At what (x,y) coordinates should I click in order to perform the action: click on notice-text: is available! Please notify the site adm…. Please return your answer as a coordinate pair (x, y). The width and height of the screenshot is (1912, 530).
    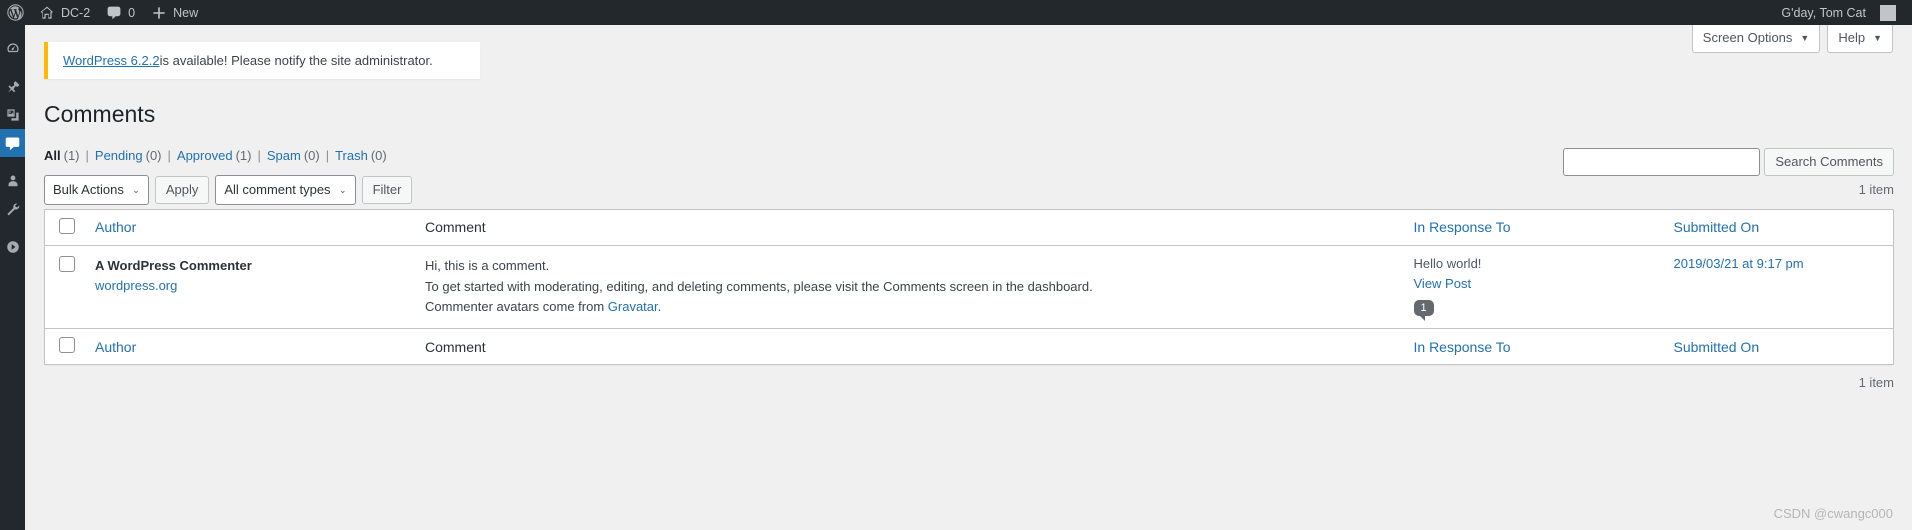
    Looking at the image, I should click on (296, 60).